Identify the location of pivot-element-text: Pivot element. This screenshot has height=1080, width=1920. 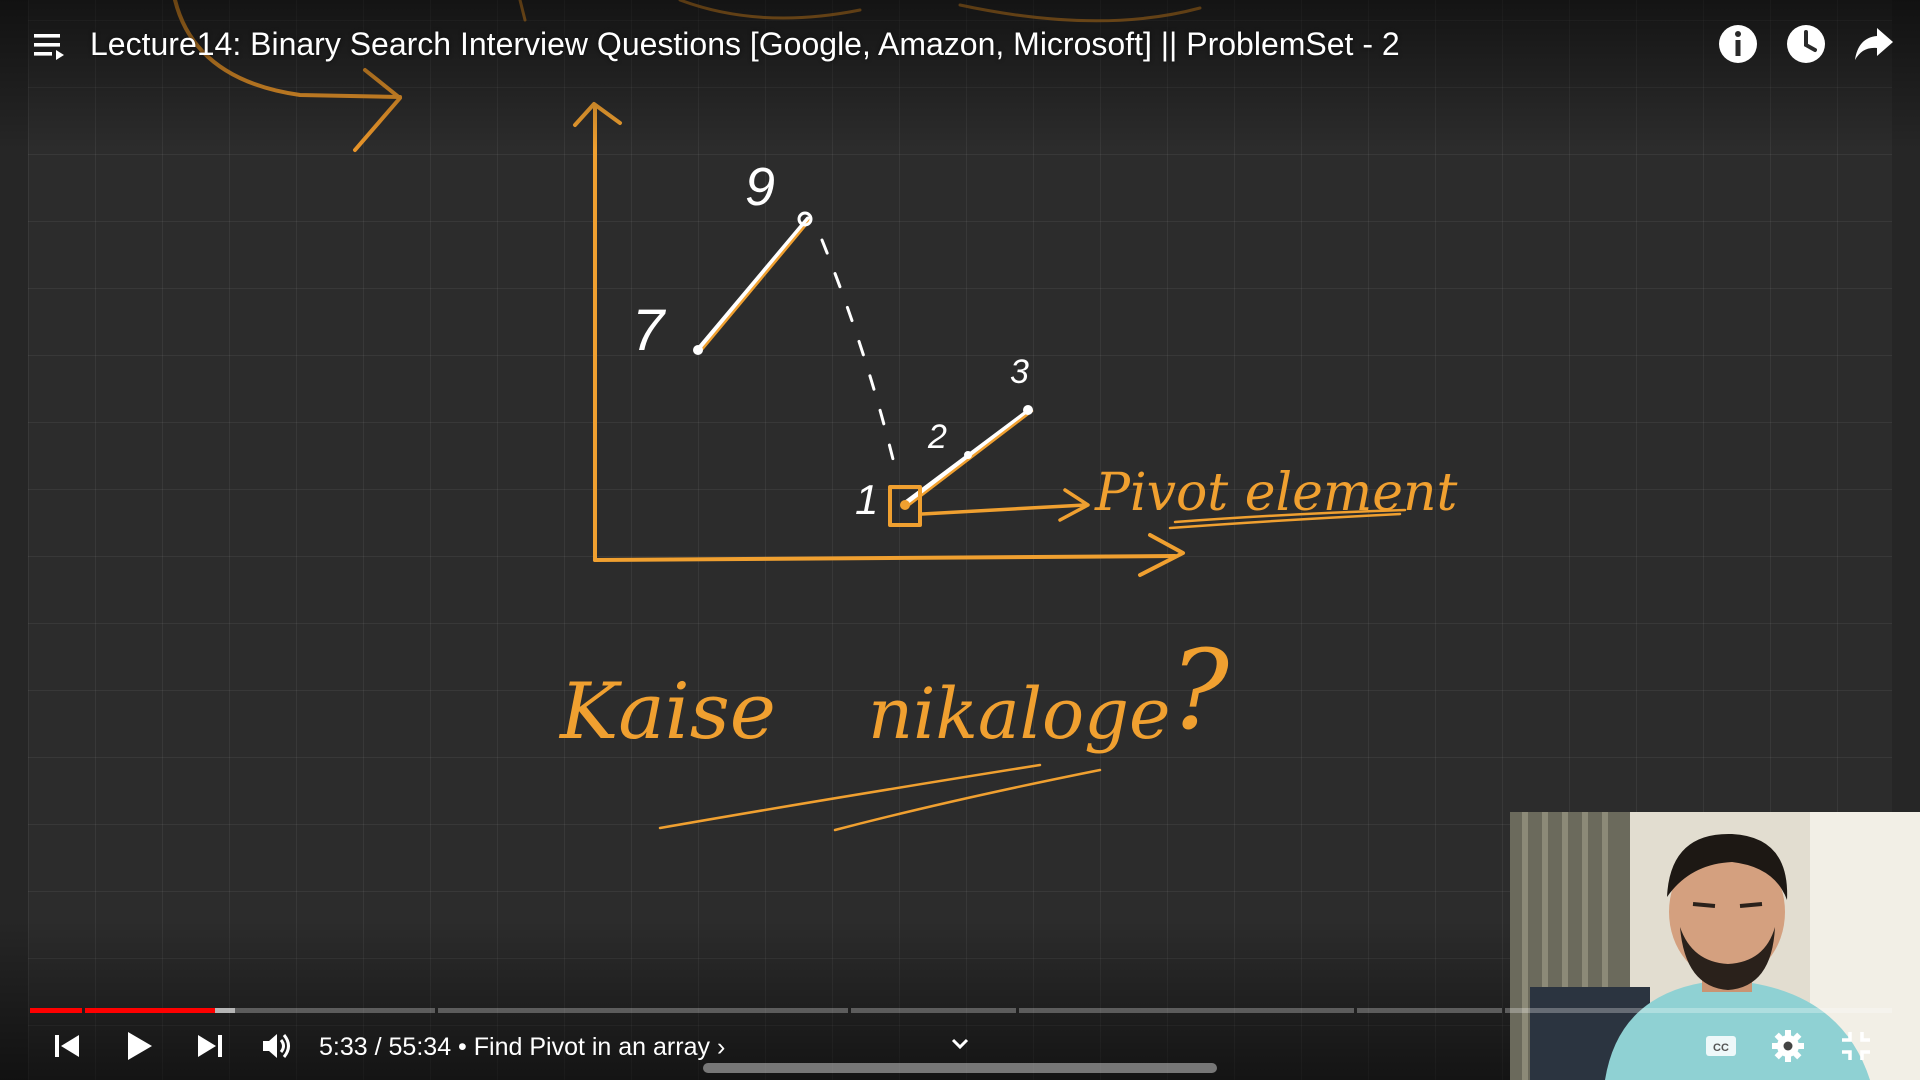
(1275, 493).